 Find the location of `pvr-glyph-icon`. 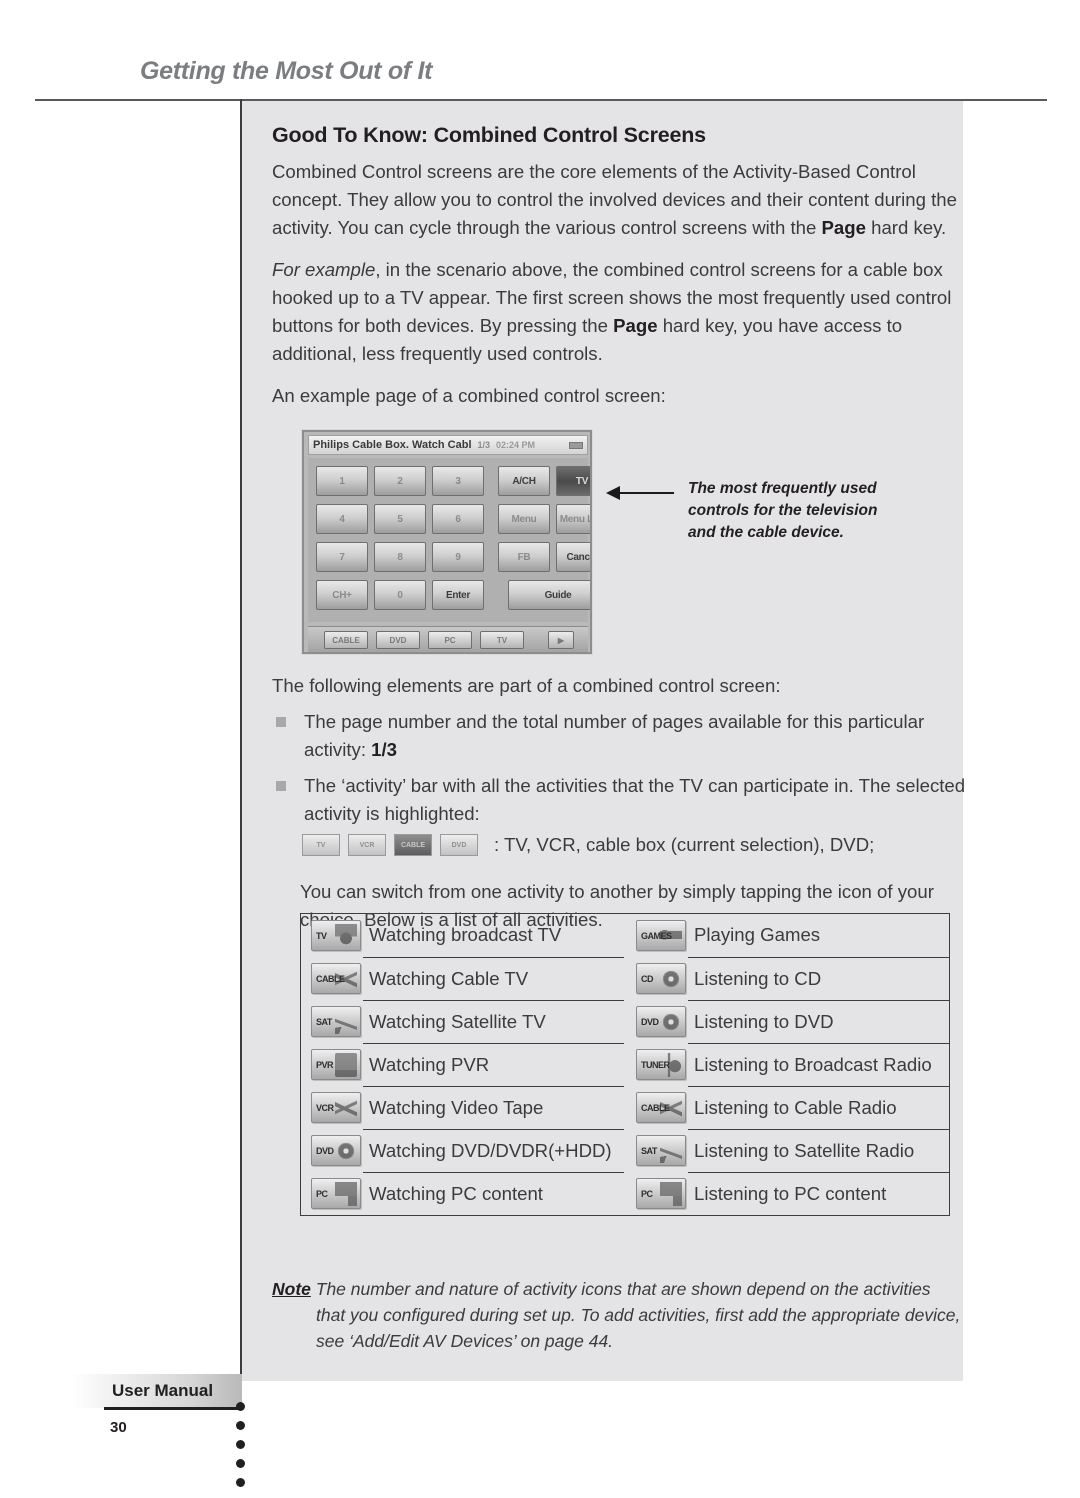

pvr-glyph-icon is located at coordinates (346, 1065).